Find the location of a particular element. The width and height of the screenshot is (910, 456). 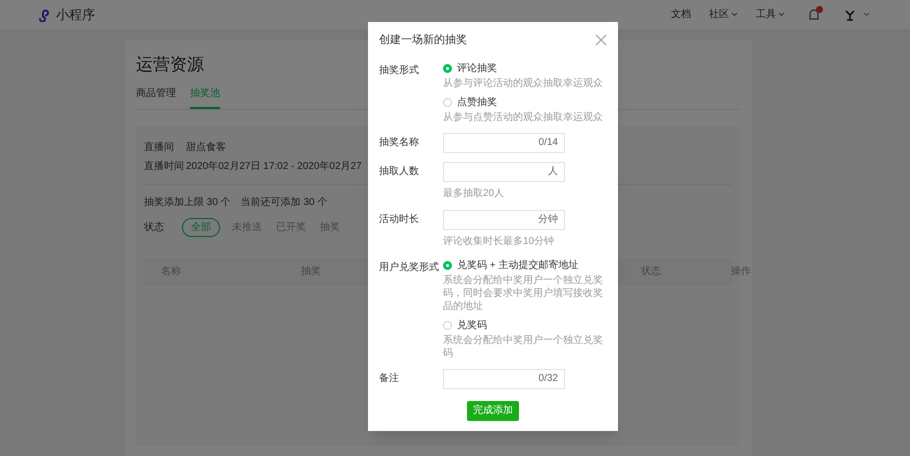

chevron-down-icon is located at coordinates (866, 14).